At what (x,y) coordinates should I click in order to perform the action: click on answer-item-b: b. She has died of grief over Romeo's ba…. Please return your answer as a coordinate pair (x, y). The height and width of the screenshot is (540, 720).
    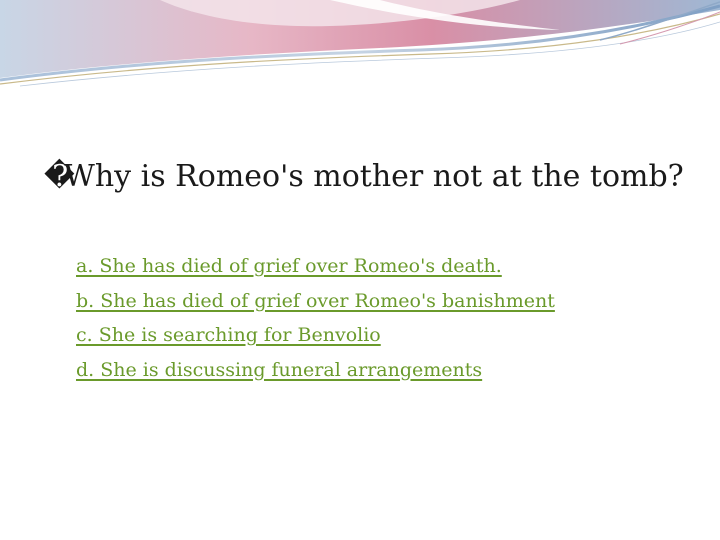
    Looking at the image, I should click on (315, 301).